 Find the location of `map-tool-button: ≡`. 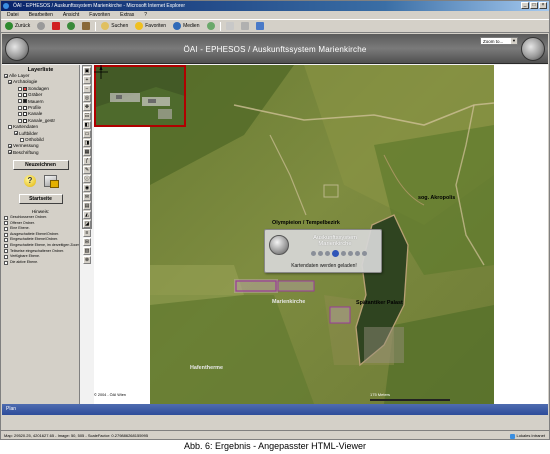

map-tool-button: ≡ is located at coordinates (87, 233).